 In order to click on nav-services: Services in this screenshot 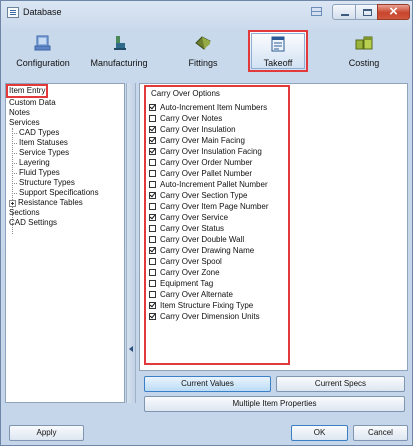, I will do `click(24, 123)`.